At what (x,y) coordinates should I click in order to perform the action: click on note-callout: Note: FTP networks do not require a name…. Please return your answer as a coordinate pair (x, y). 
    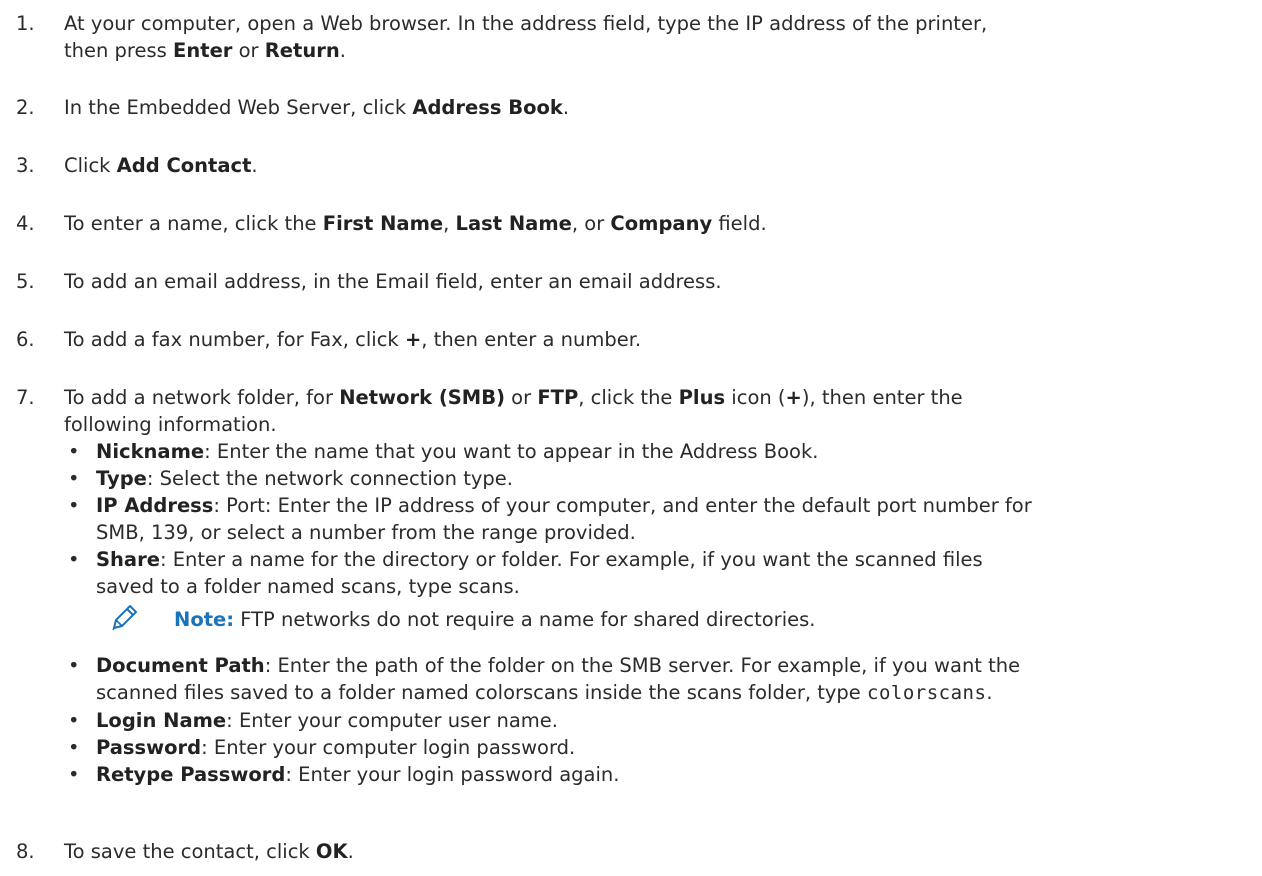
    Looking at the image, I should click on (463, 619).